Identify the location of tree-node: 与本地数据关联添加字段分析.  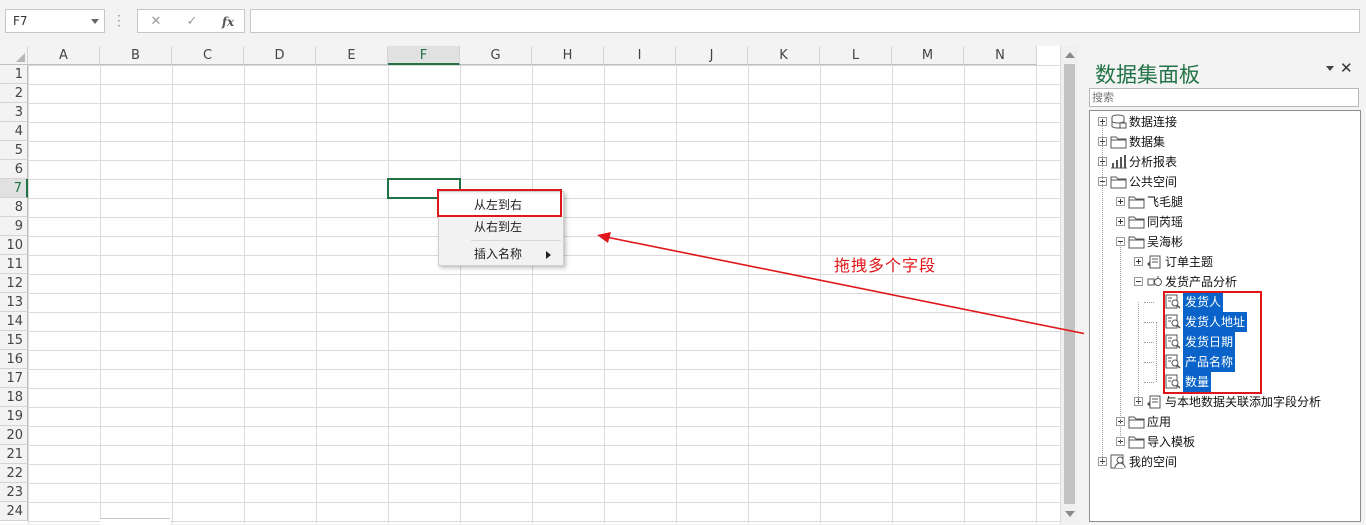
(1225, 402).